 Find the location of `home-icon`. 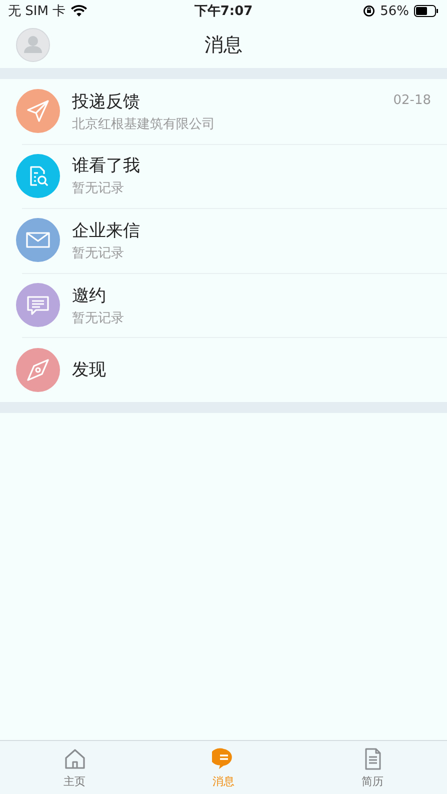

home-icon is located at coordinates (74, 758).